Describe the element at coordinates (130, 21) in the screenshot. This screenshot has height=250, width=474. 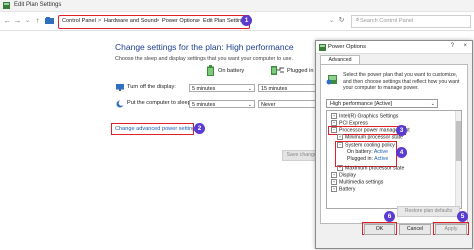
I see `crumb-hardware-and-sound: Hardware and Sound` at that location.